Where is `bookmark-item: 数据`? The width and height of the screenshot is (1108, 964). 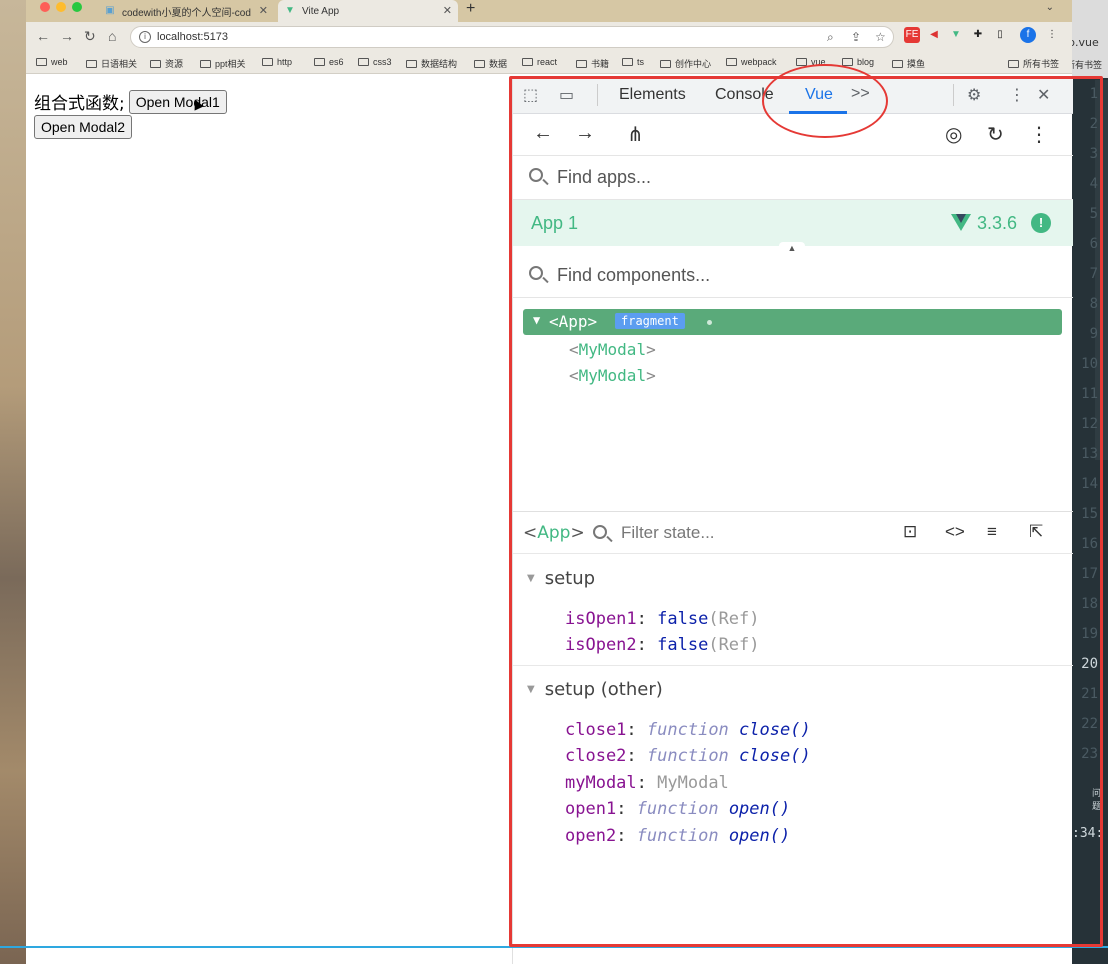
bookmark-item: 数据 is located at coordinates (490, 63).